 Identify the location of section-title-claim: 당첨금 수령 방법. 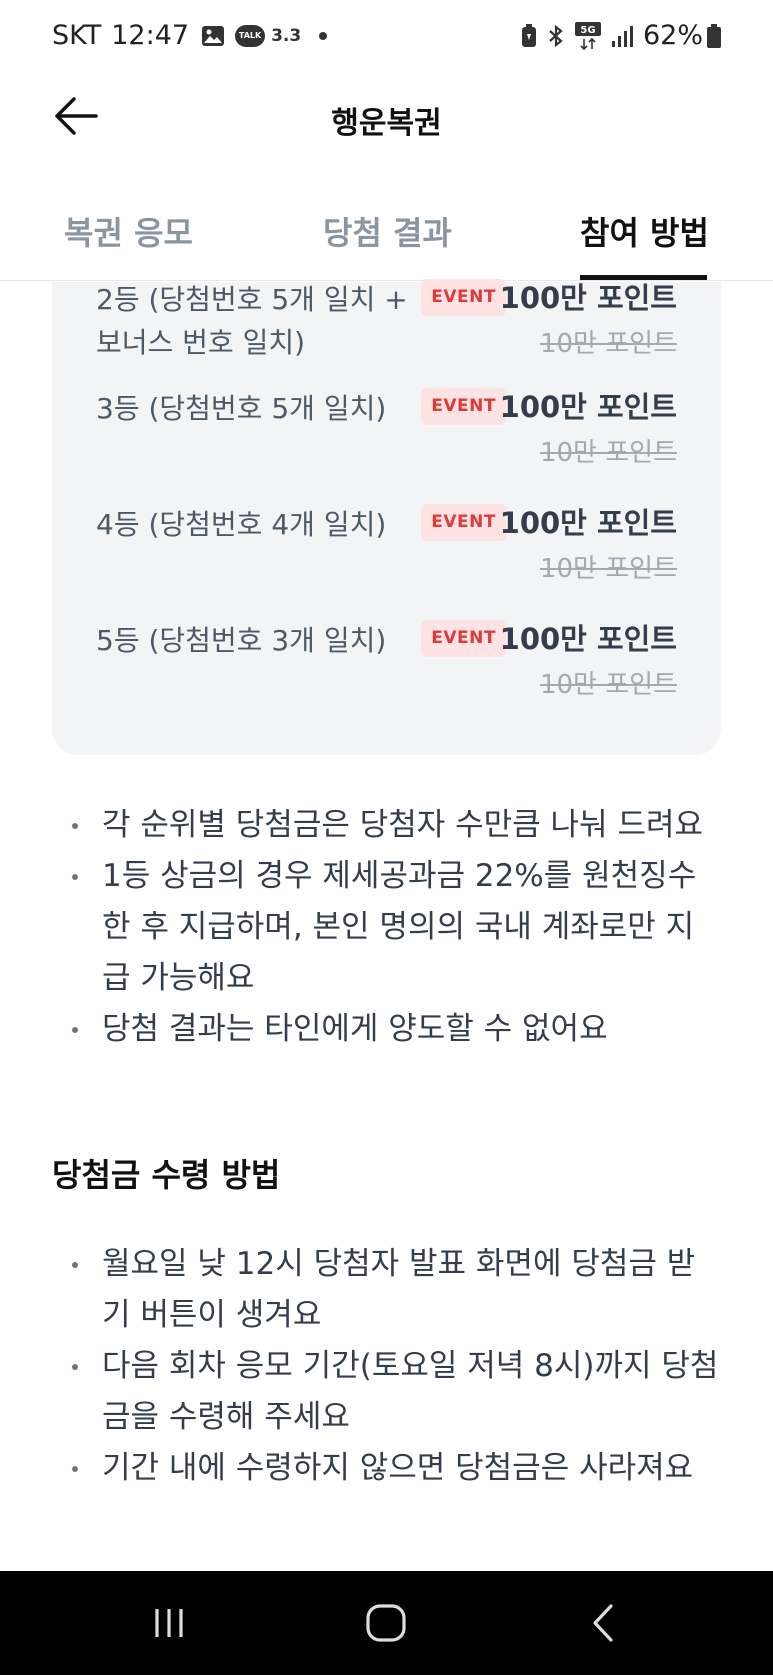
(166, 1175).